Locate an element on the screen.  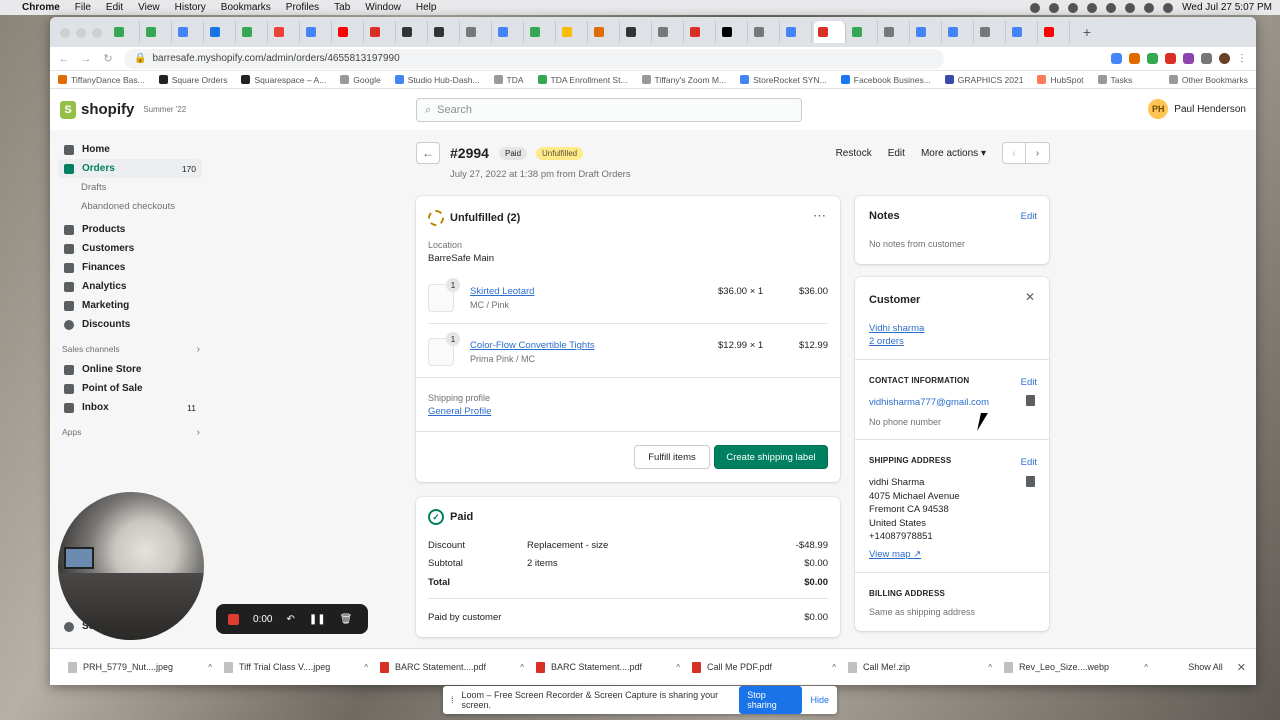
stop-record-icon is located at coordinates (233, 619).